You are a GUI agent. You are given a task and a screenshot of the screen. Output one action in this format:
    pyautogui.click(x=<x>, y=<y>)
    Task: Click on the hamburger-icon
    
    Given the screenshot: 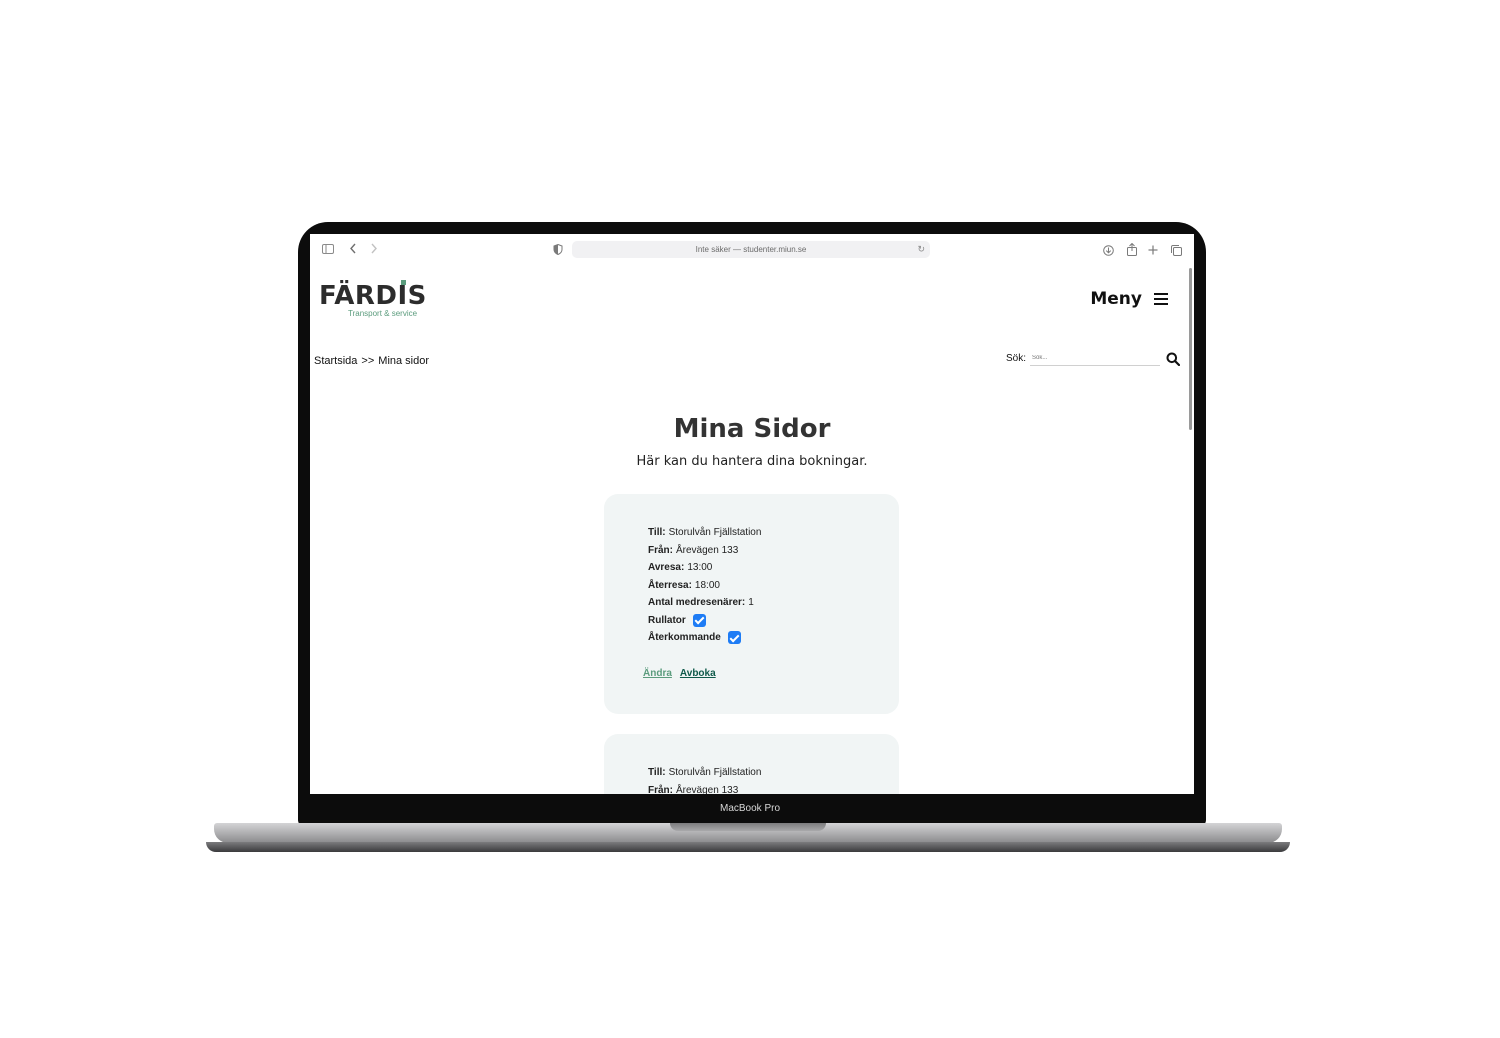 What is the action you would take?
    pyautogui.click(x=1161, y=299)
    